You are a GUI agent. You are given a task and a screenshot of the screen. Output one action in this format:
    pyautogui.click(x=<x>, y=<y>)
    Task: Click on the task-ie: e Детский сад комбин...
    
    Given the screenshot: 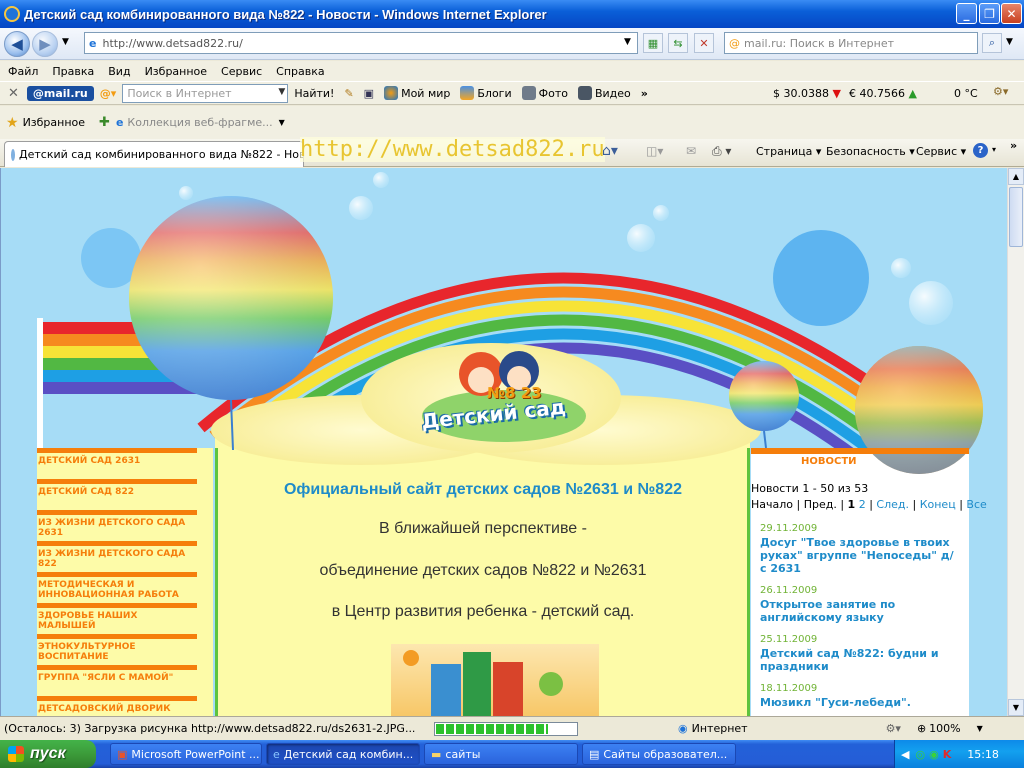 What is the action you would take?
    pyautogui.click(x=343, y=754)
    